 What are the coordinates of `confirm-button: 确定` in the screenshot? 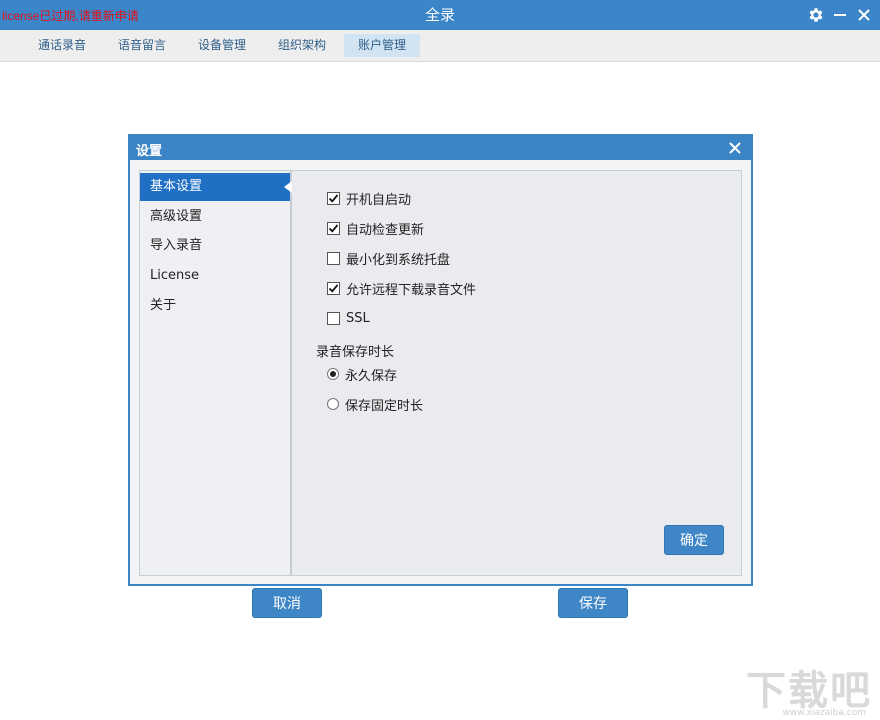 It's located at (694, 540).